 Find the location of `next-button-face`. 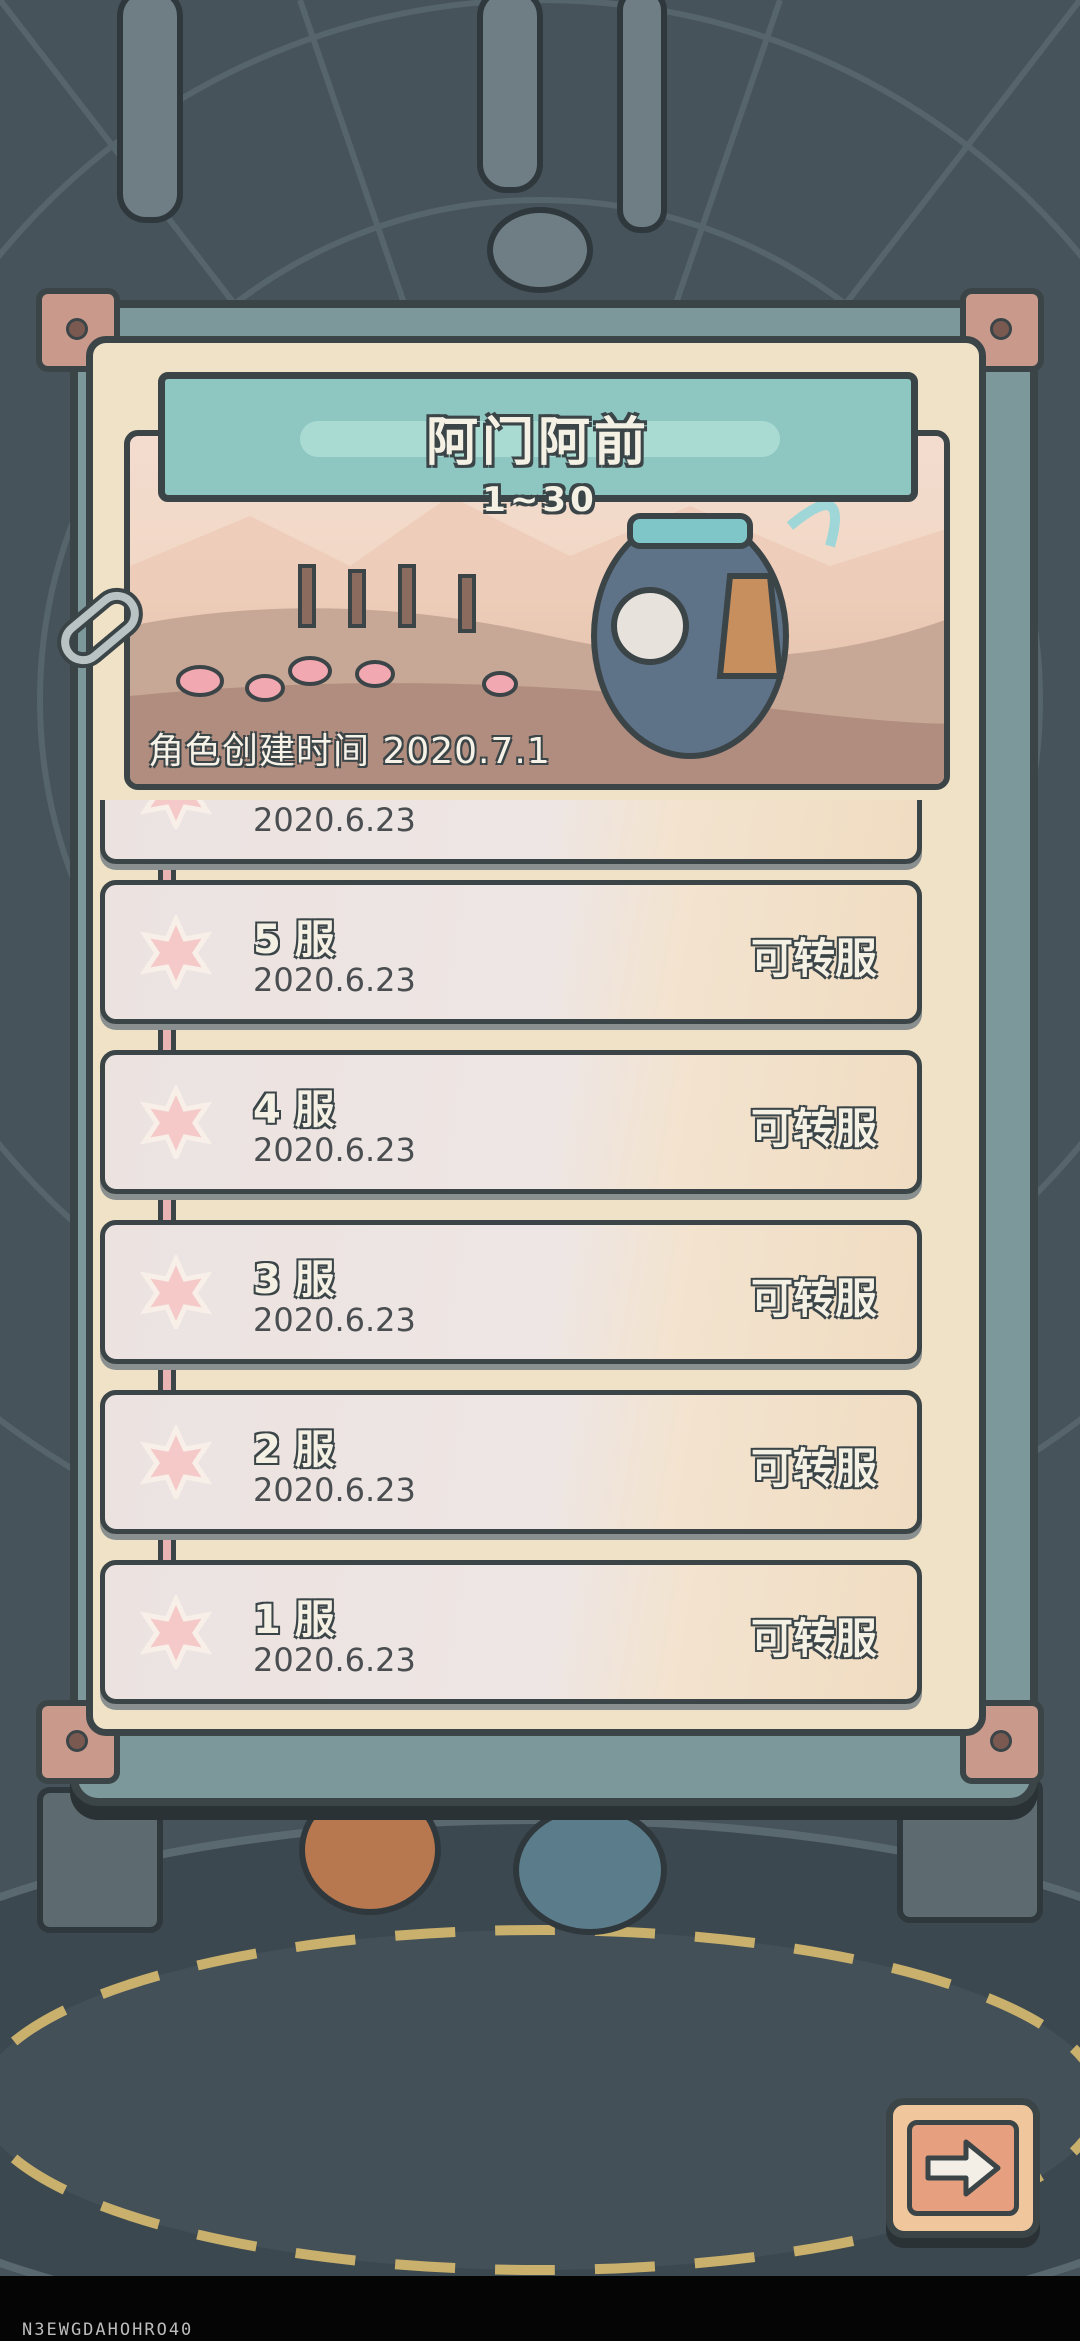

next-button-face is located at coordinates (963, 2168).